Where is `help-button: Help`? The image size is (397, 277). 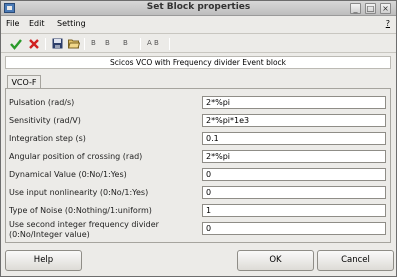
help-button: Help is located at coordinates (43, 260).